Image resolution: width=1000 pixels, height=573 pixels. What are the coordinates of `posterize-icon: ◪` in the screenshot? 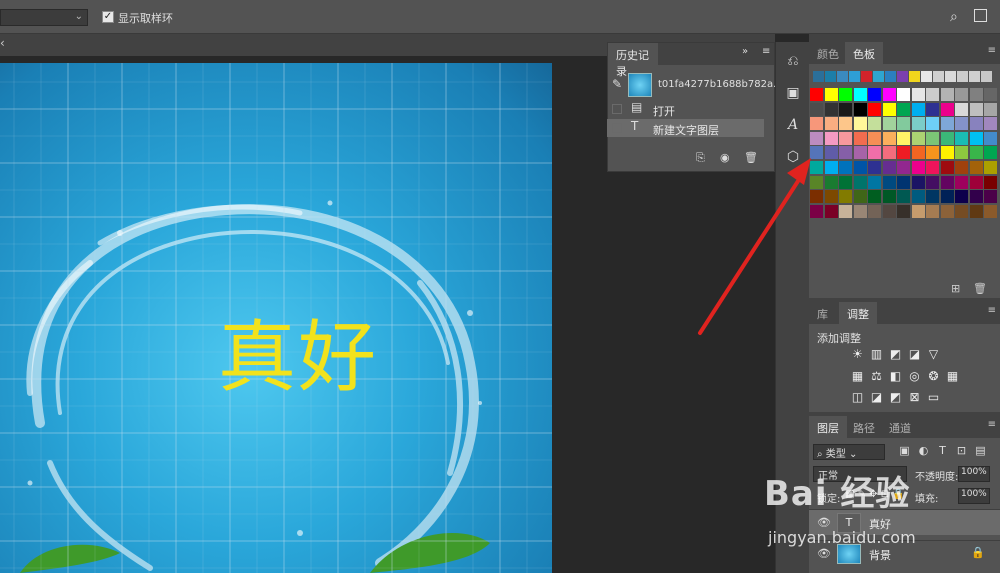 It's located at (876, 397).